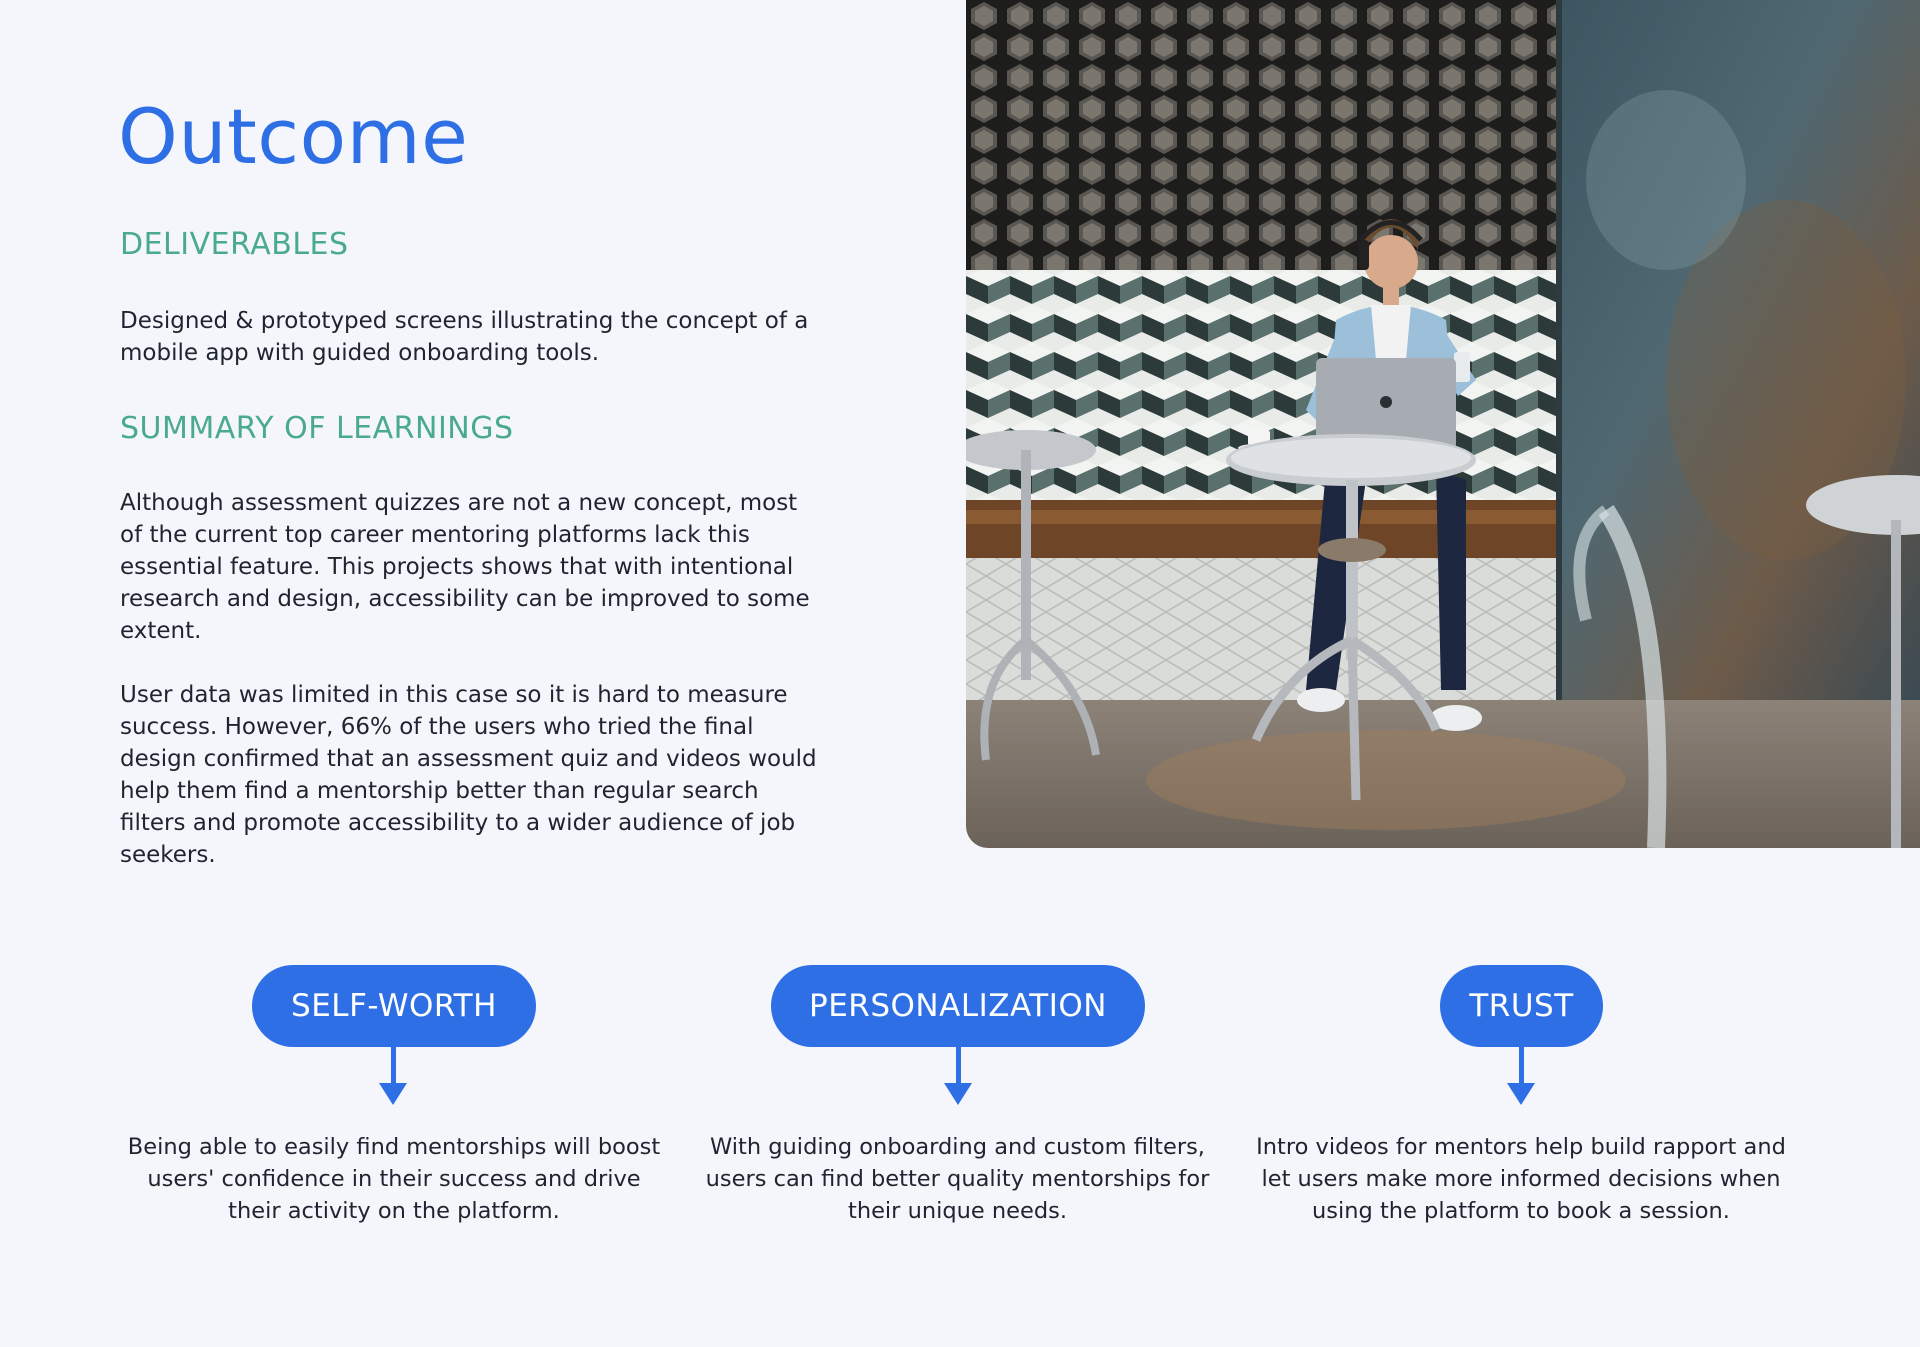 The height and width of the screenshot is (1347, 1920). Describe the element at coordinates (958, 1006) in the screenshot. I see `personalization-badge: PERSONALIZATION` at that location.